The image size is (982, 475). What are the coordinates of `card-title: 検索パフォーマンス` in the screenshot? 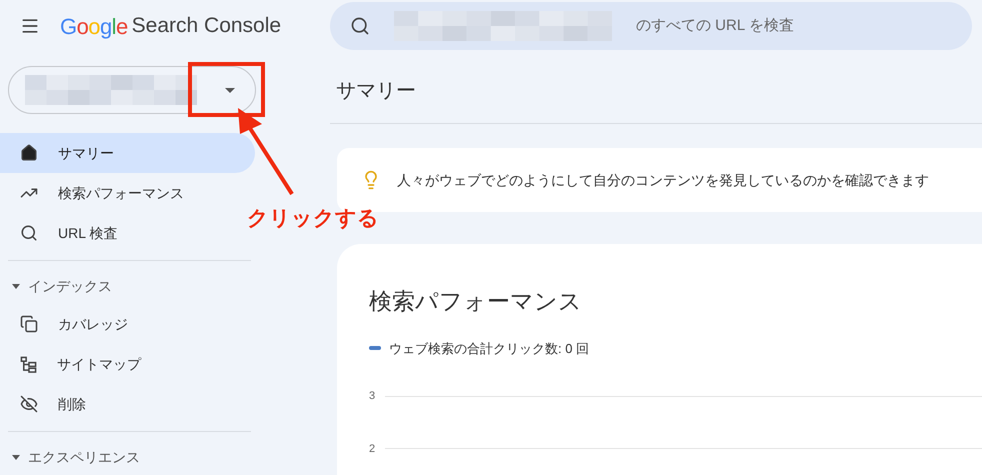 It's located at (476, 301).